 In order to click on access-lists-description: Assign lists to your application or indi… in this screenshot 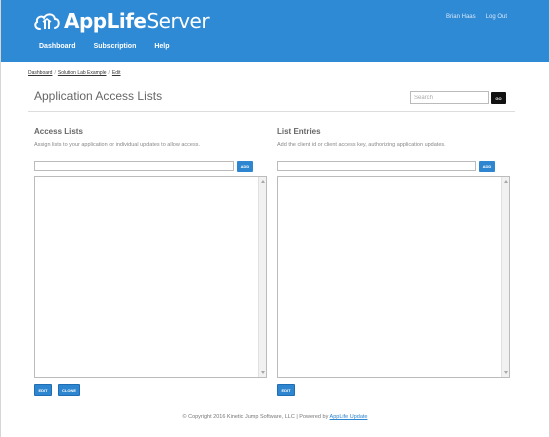, I will do `click(117, 145)`.